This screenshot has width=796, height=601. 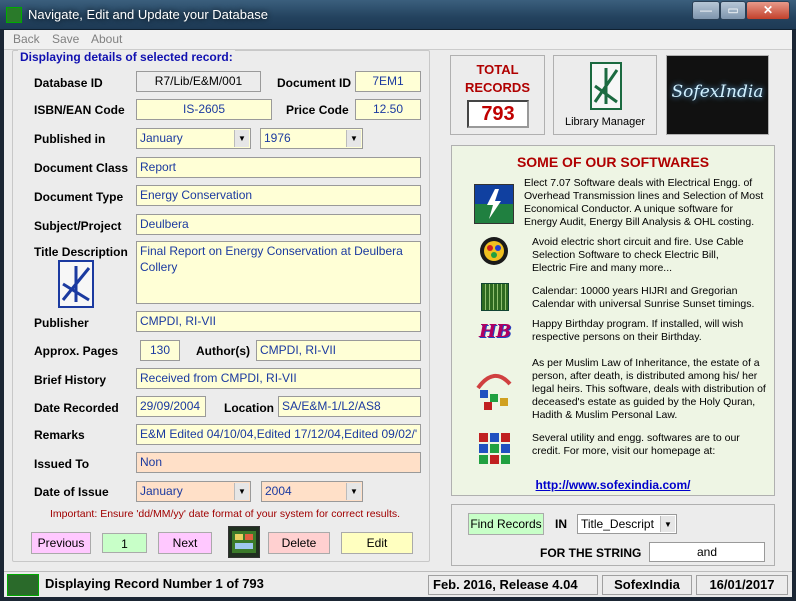 I want to click on birthday-software-icon: HB, so click(x=495, y=331).